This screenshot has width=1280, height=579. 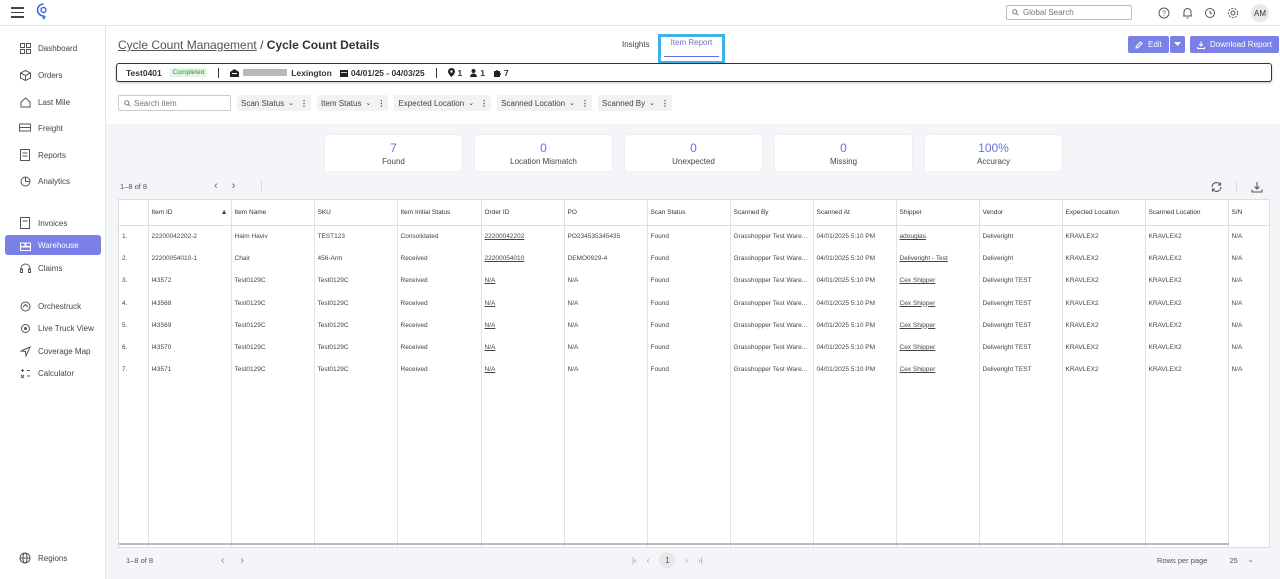 I want to click on sidebar-item-regions: Regions, so click(x=53, y=558).